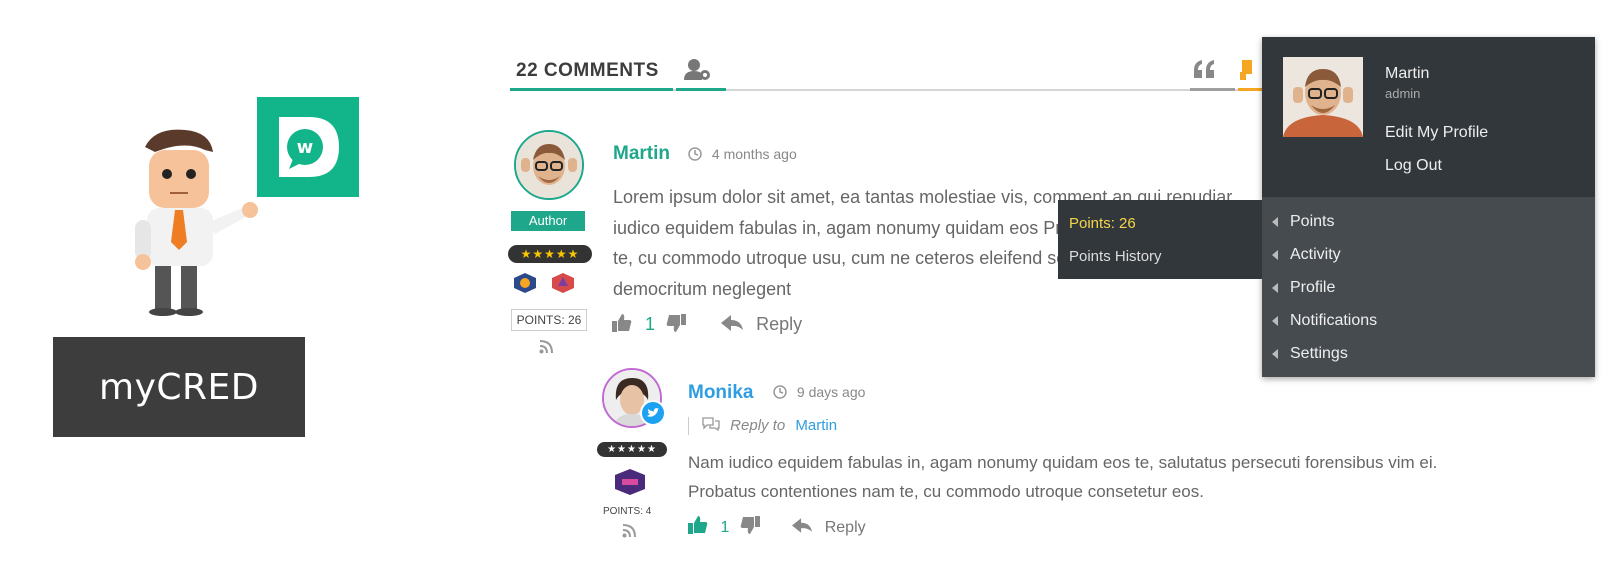 Image resolution: width=1615 pixels, height=575 pixels. I want to click on mycred-logo: myCRED, so click(179, 387).